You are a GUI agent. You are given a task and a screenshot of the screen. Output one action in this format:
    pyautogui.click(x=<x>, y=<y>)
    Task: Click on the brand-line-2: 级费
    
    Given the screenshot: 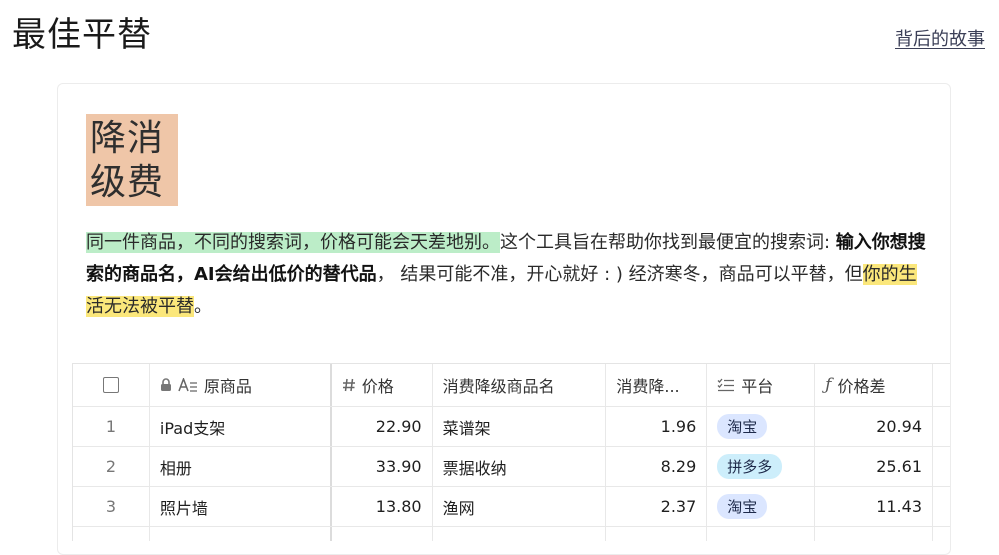 What is the action you would take?
    pyautogui.click(x=127, y=182)
    